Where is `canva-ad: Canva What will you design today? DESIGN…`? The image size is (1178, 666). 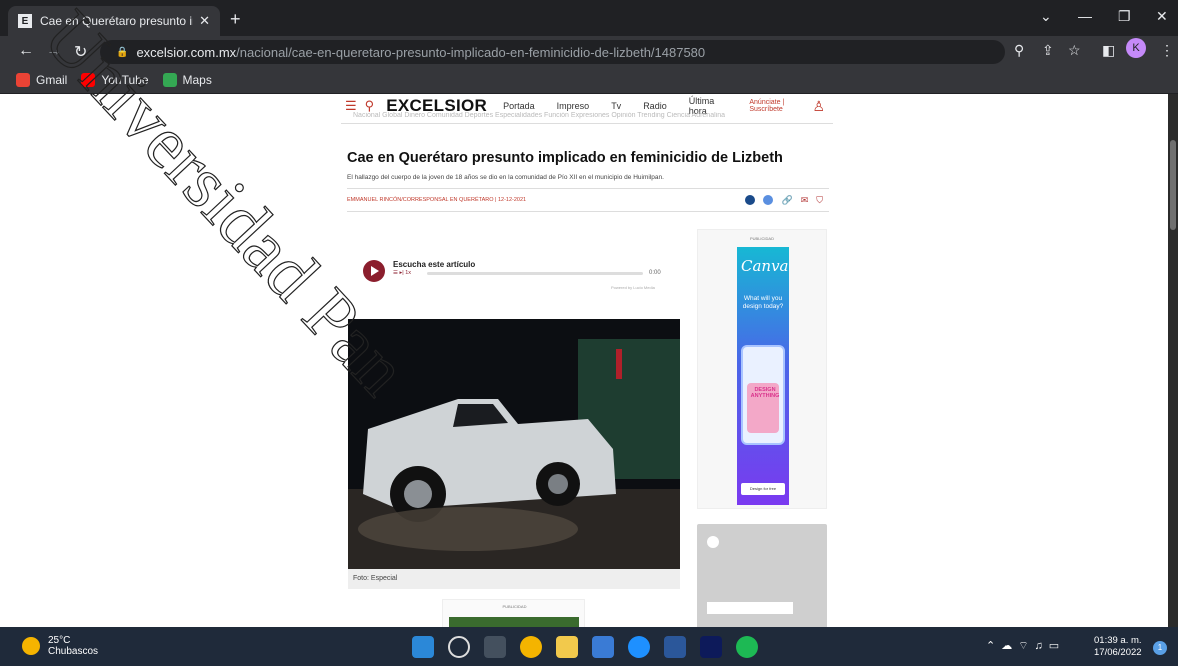
canva-ad: Canva What will you design today? DESIGN… is located at coordinates (763, 376).